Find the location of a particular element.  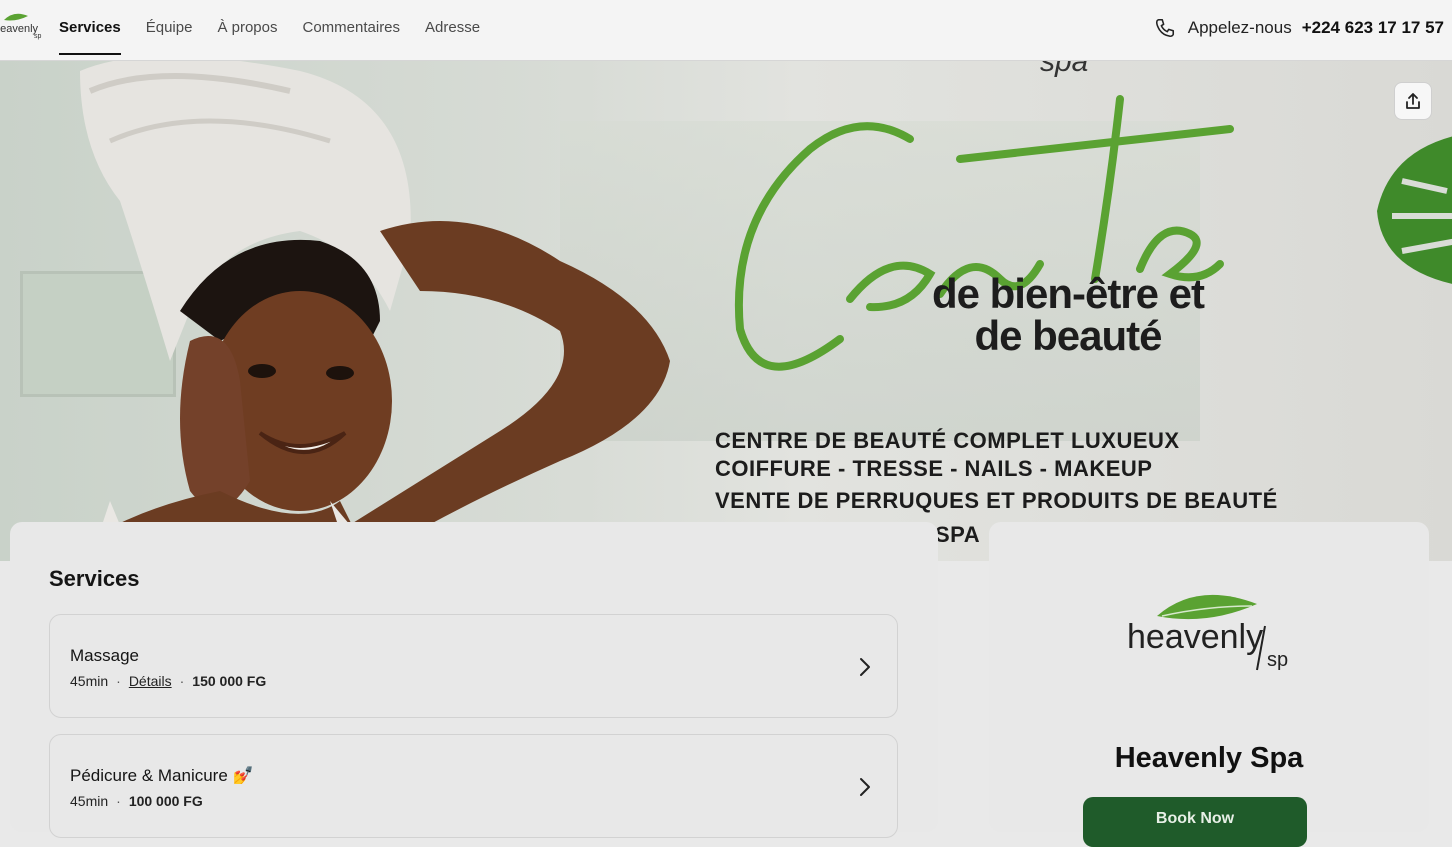

business-info-card: heavenly sp Heavenly Spa Book Now is located at coordinates (1209, 684).